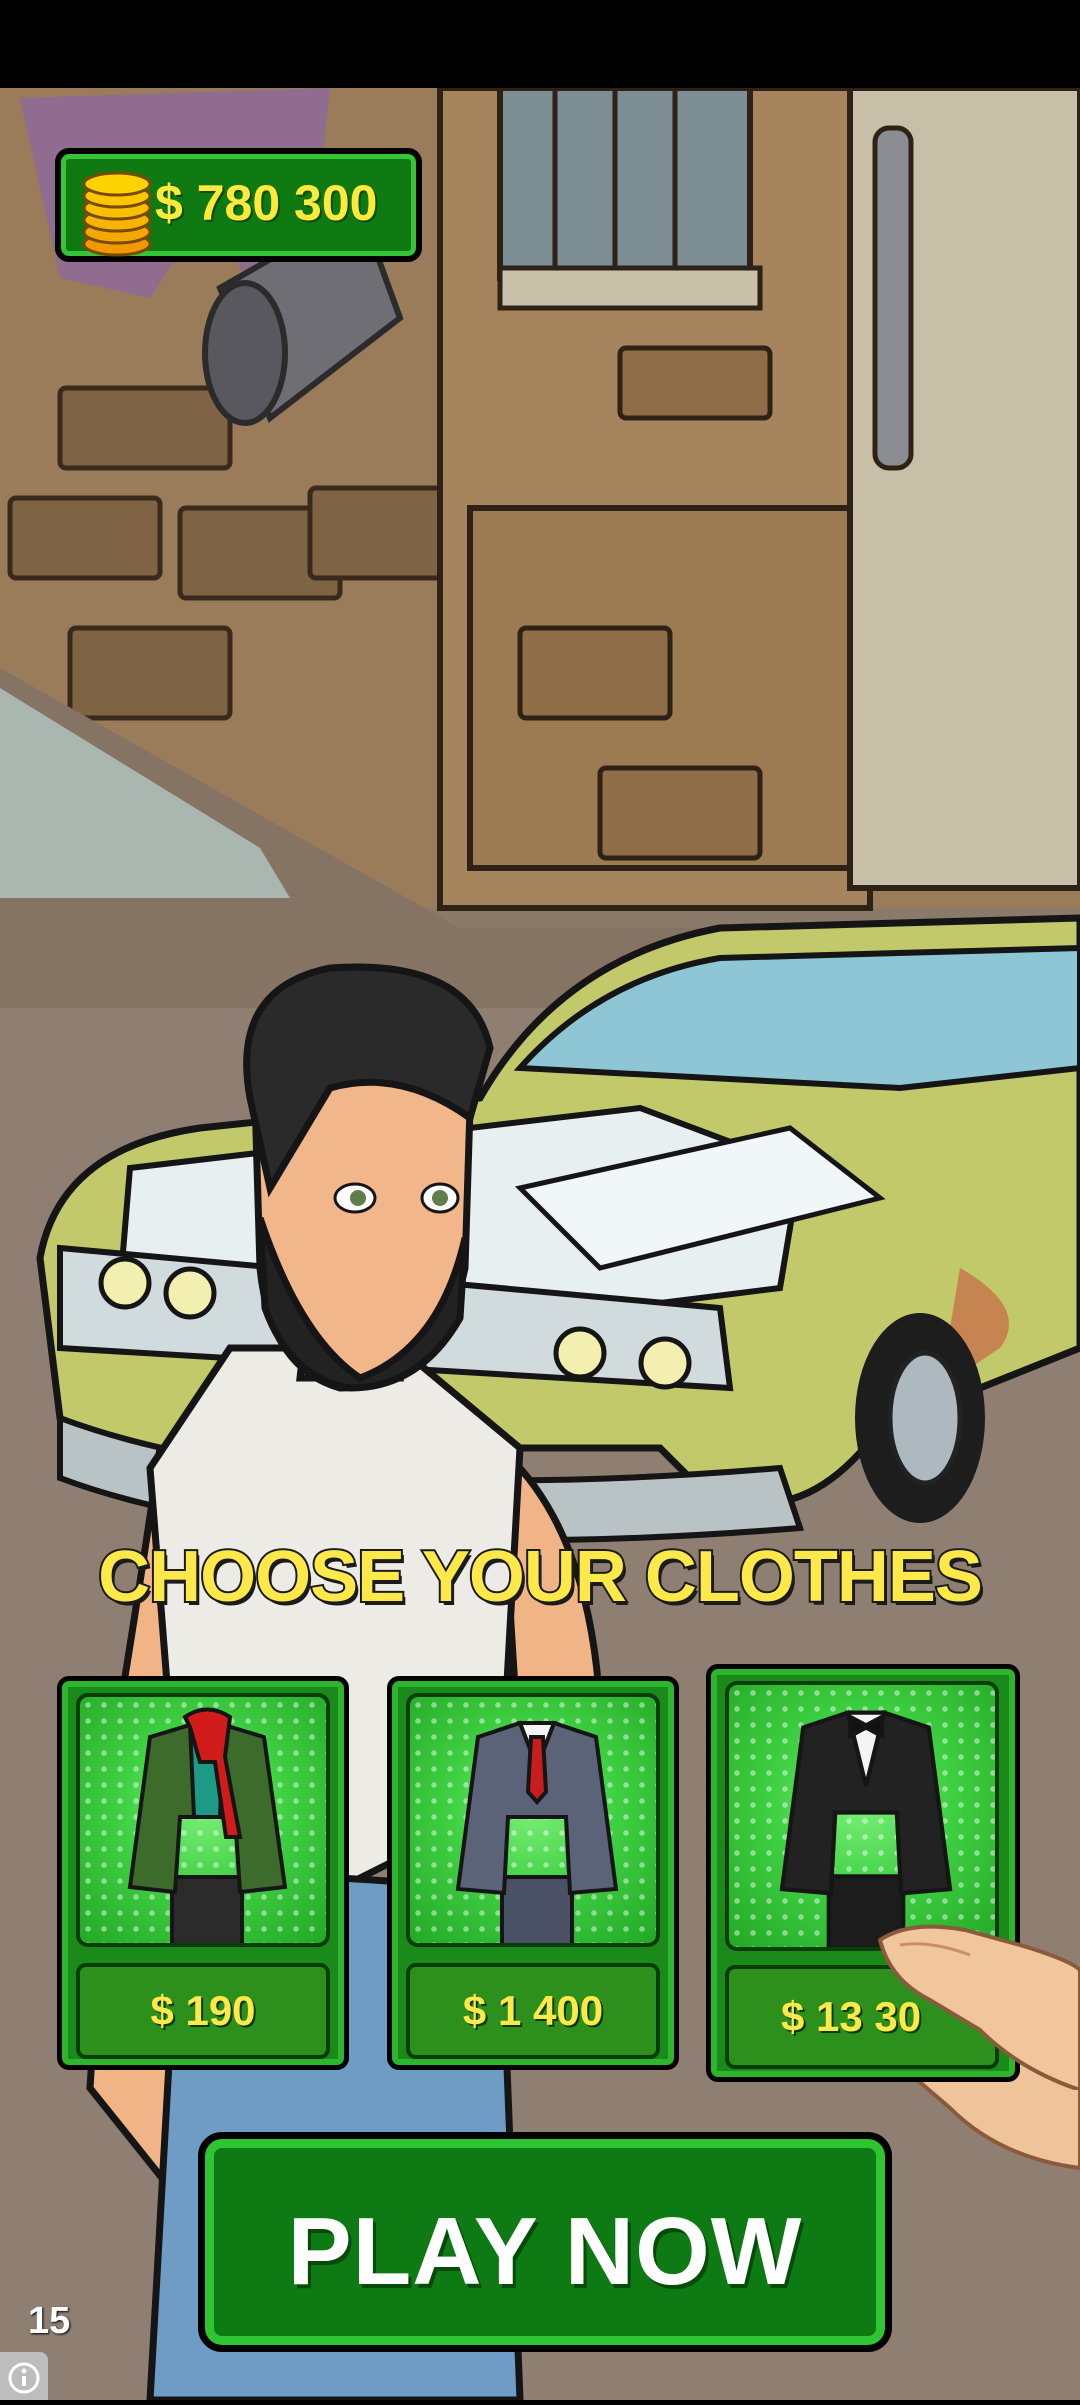  I want to click on tutorial-hand-pointer-icon, so click(978, 2007).